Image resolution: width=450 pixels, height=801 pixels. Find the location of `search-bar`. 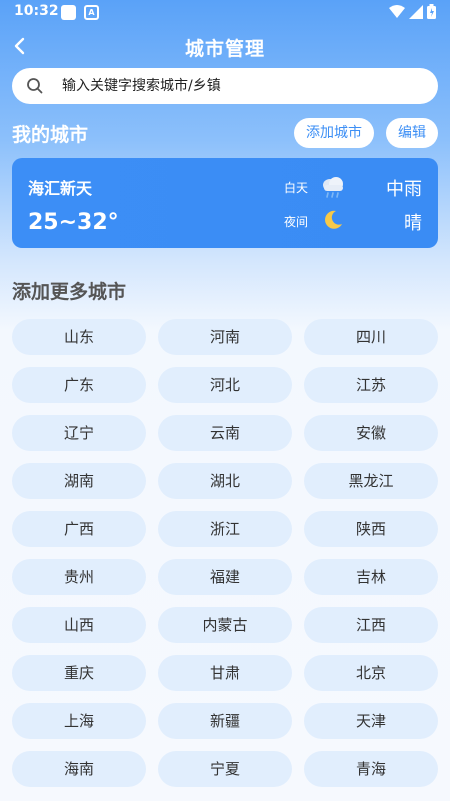

search-bar is located at coordinates (225, 86).